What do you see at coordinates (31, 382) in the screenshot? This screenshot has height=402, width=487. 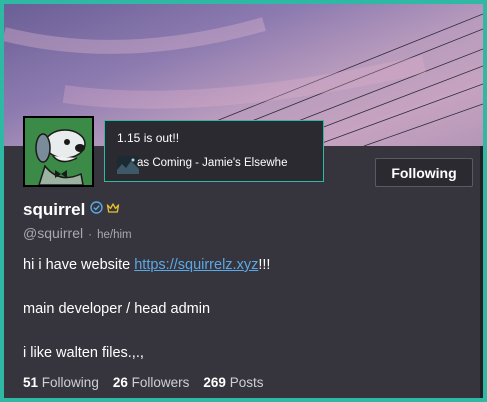 I see `following-count: 51` at bounding box center [31, 382].